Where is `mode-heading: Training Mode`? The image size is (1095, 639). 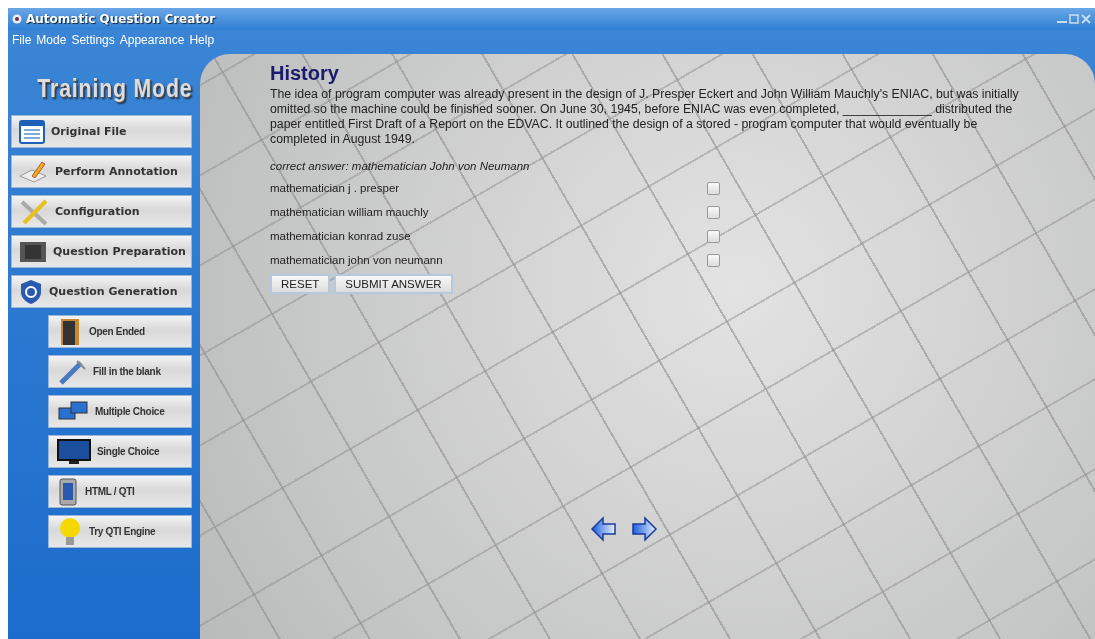
mode-heading: Training Mode is located at coordinates (114, 88).